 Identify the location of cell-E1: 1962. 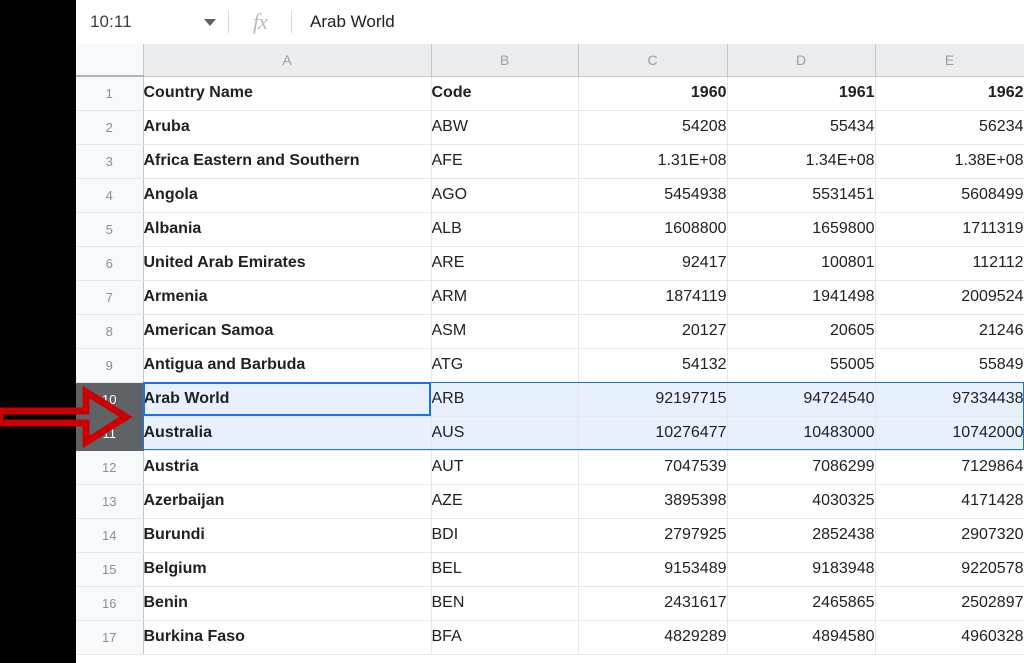
(949, 93).